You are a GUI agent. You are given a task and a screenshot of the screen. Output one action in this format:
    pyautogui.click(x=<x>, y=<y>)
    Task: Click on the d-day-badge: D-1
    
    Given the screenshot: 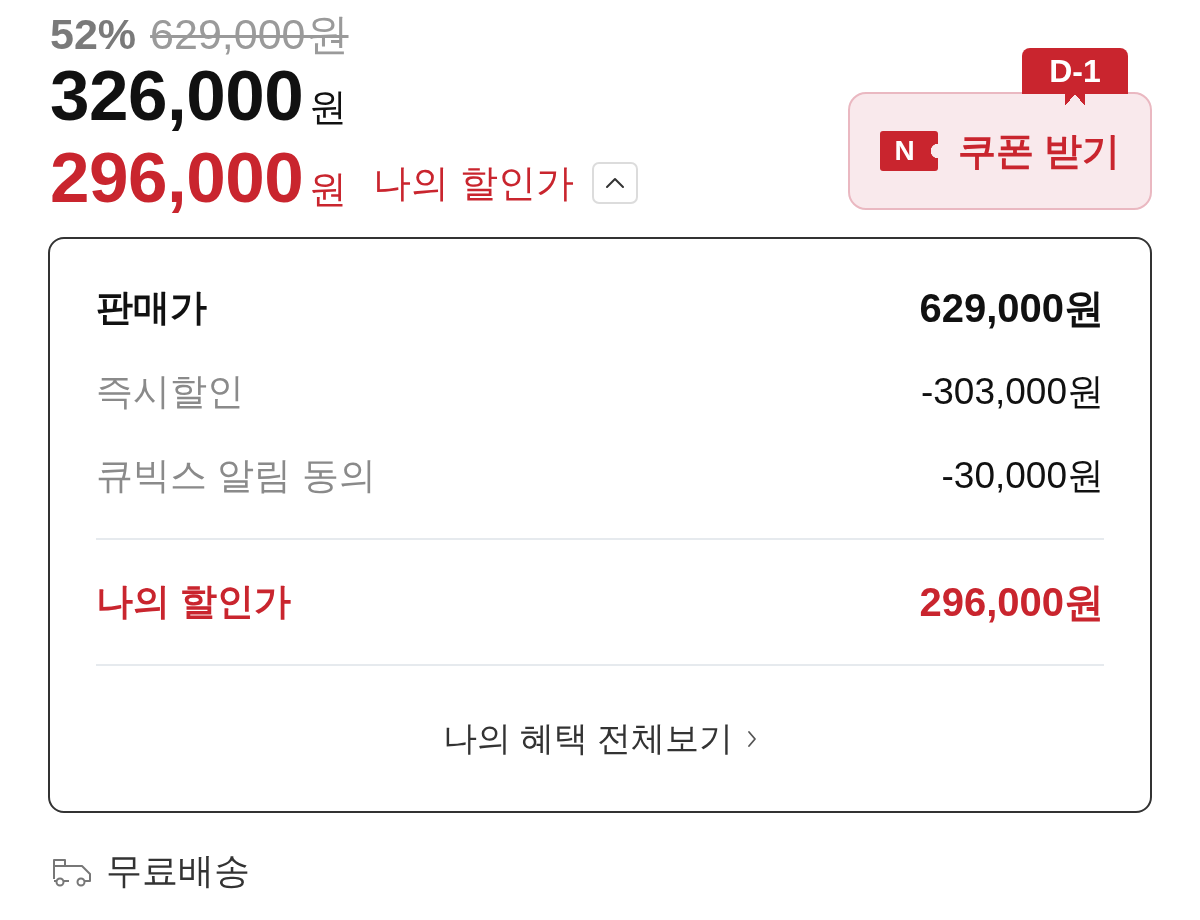 What is the action you would take?
    pyautogui.click(x=1075, y=77)
    